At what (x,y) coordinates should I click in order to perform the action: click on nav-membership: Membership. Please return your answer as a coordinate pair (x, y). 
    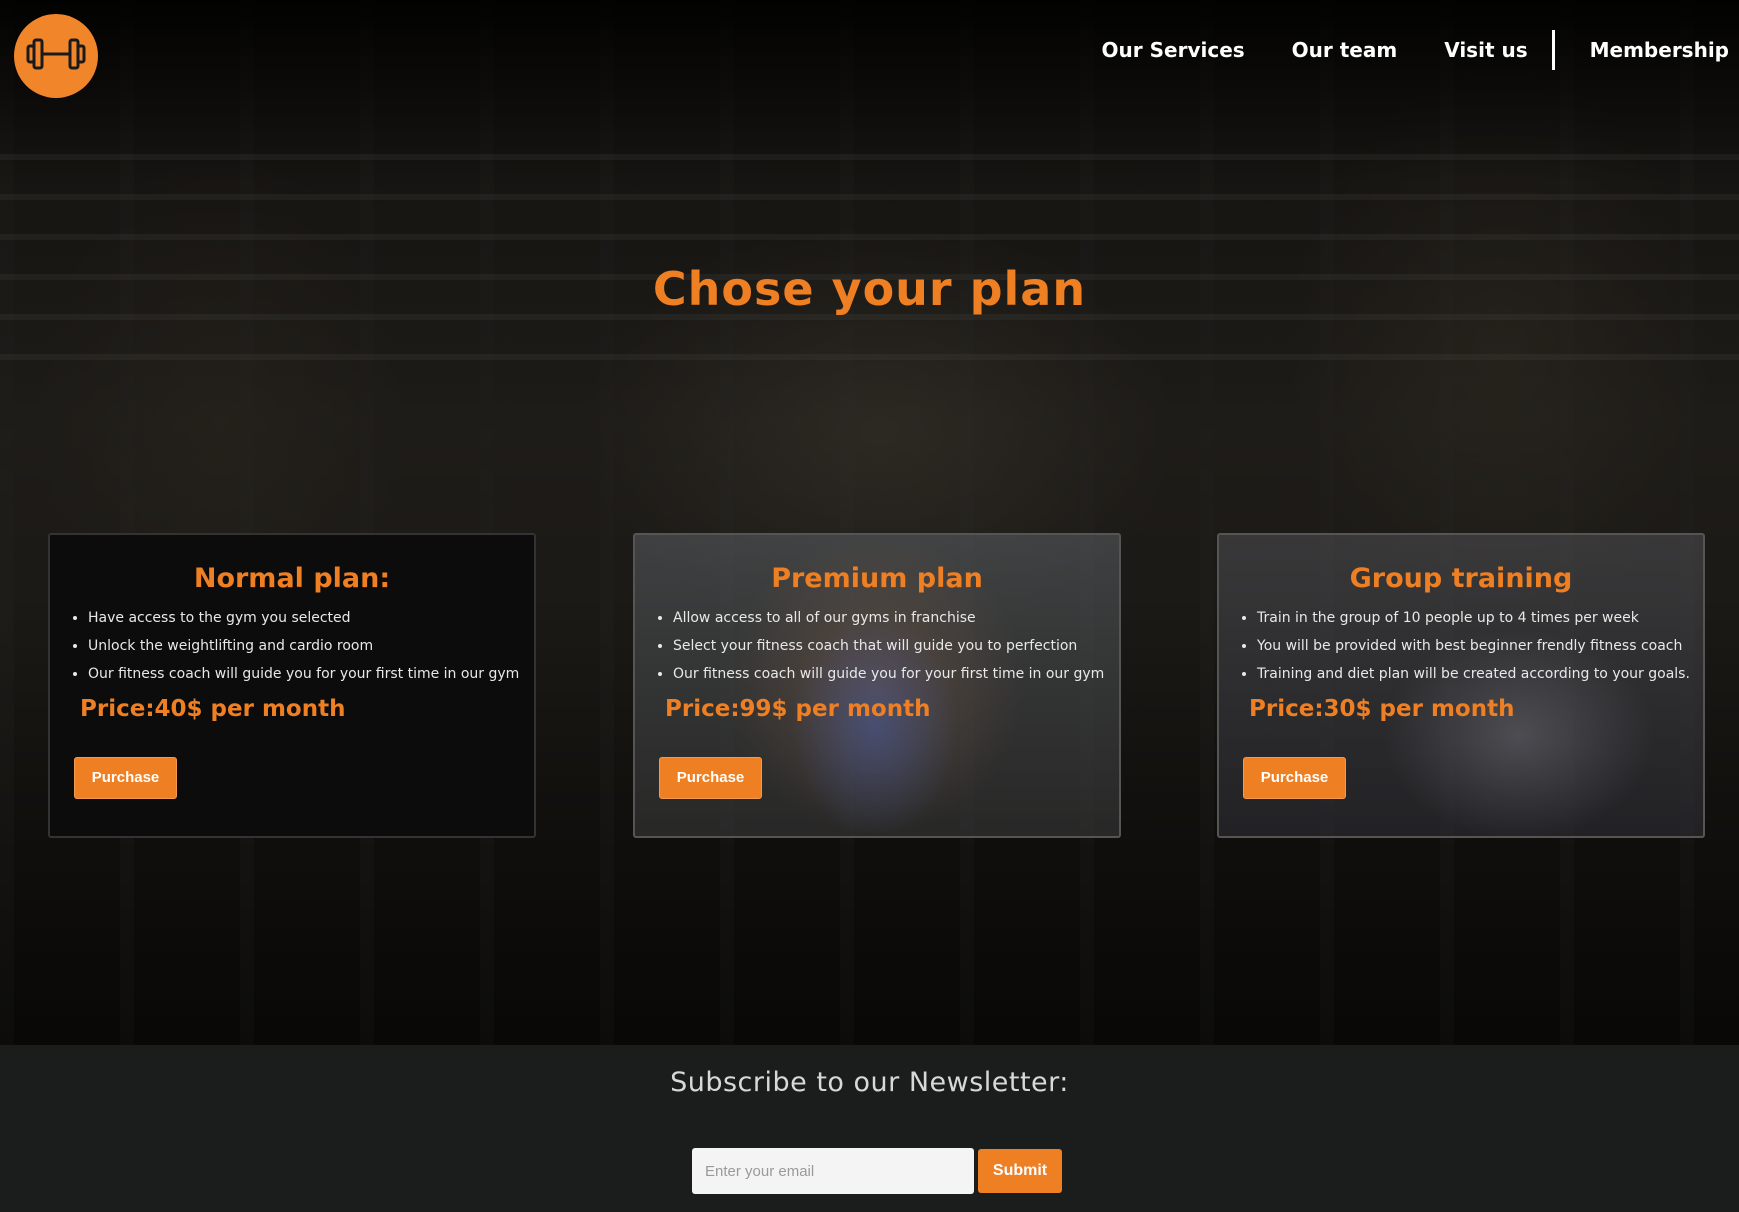
    Looking at the image, I should click on (1659, 50).